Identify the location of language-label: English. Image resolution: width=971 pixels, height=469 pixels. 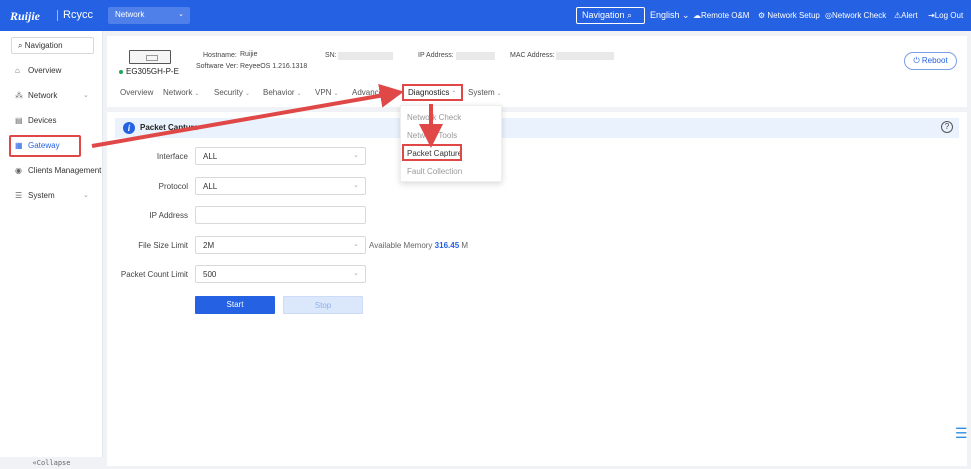
(665, 15).